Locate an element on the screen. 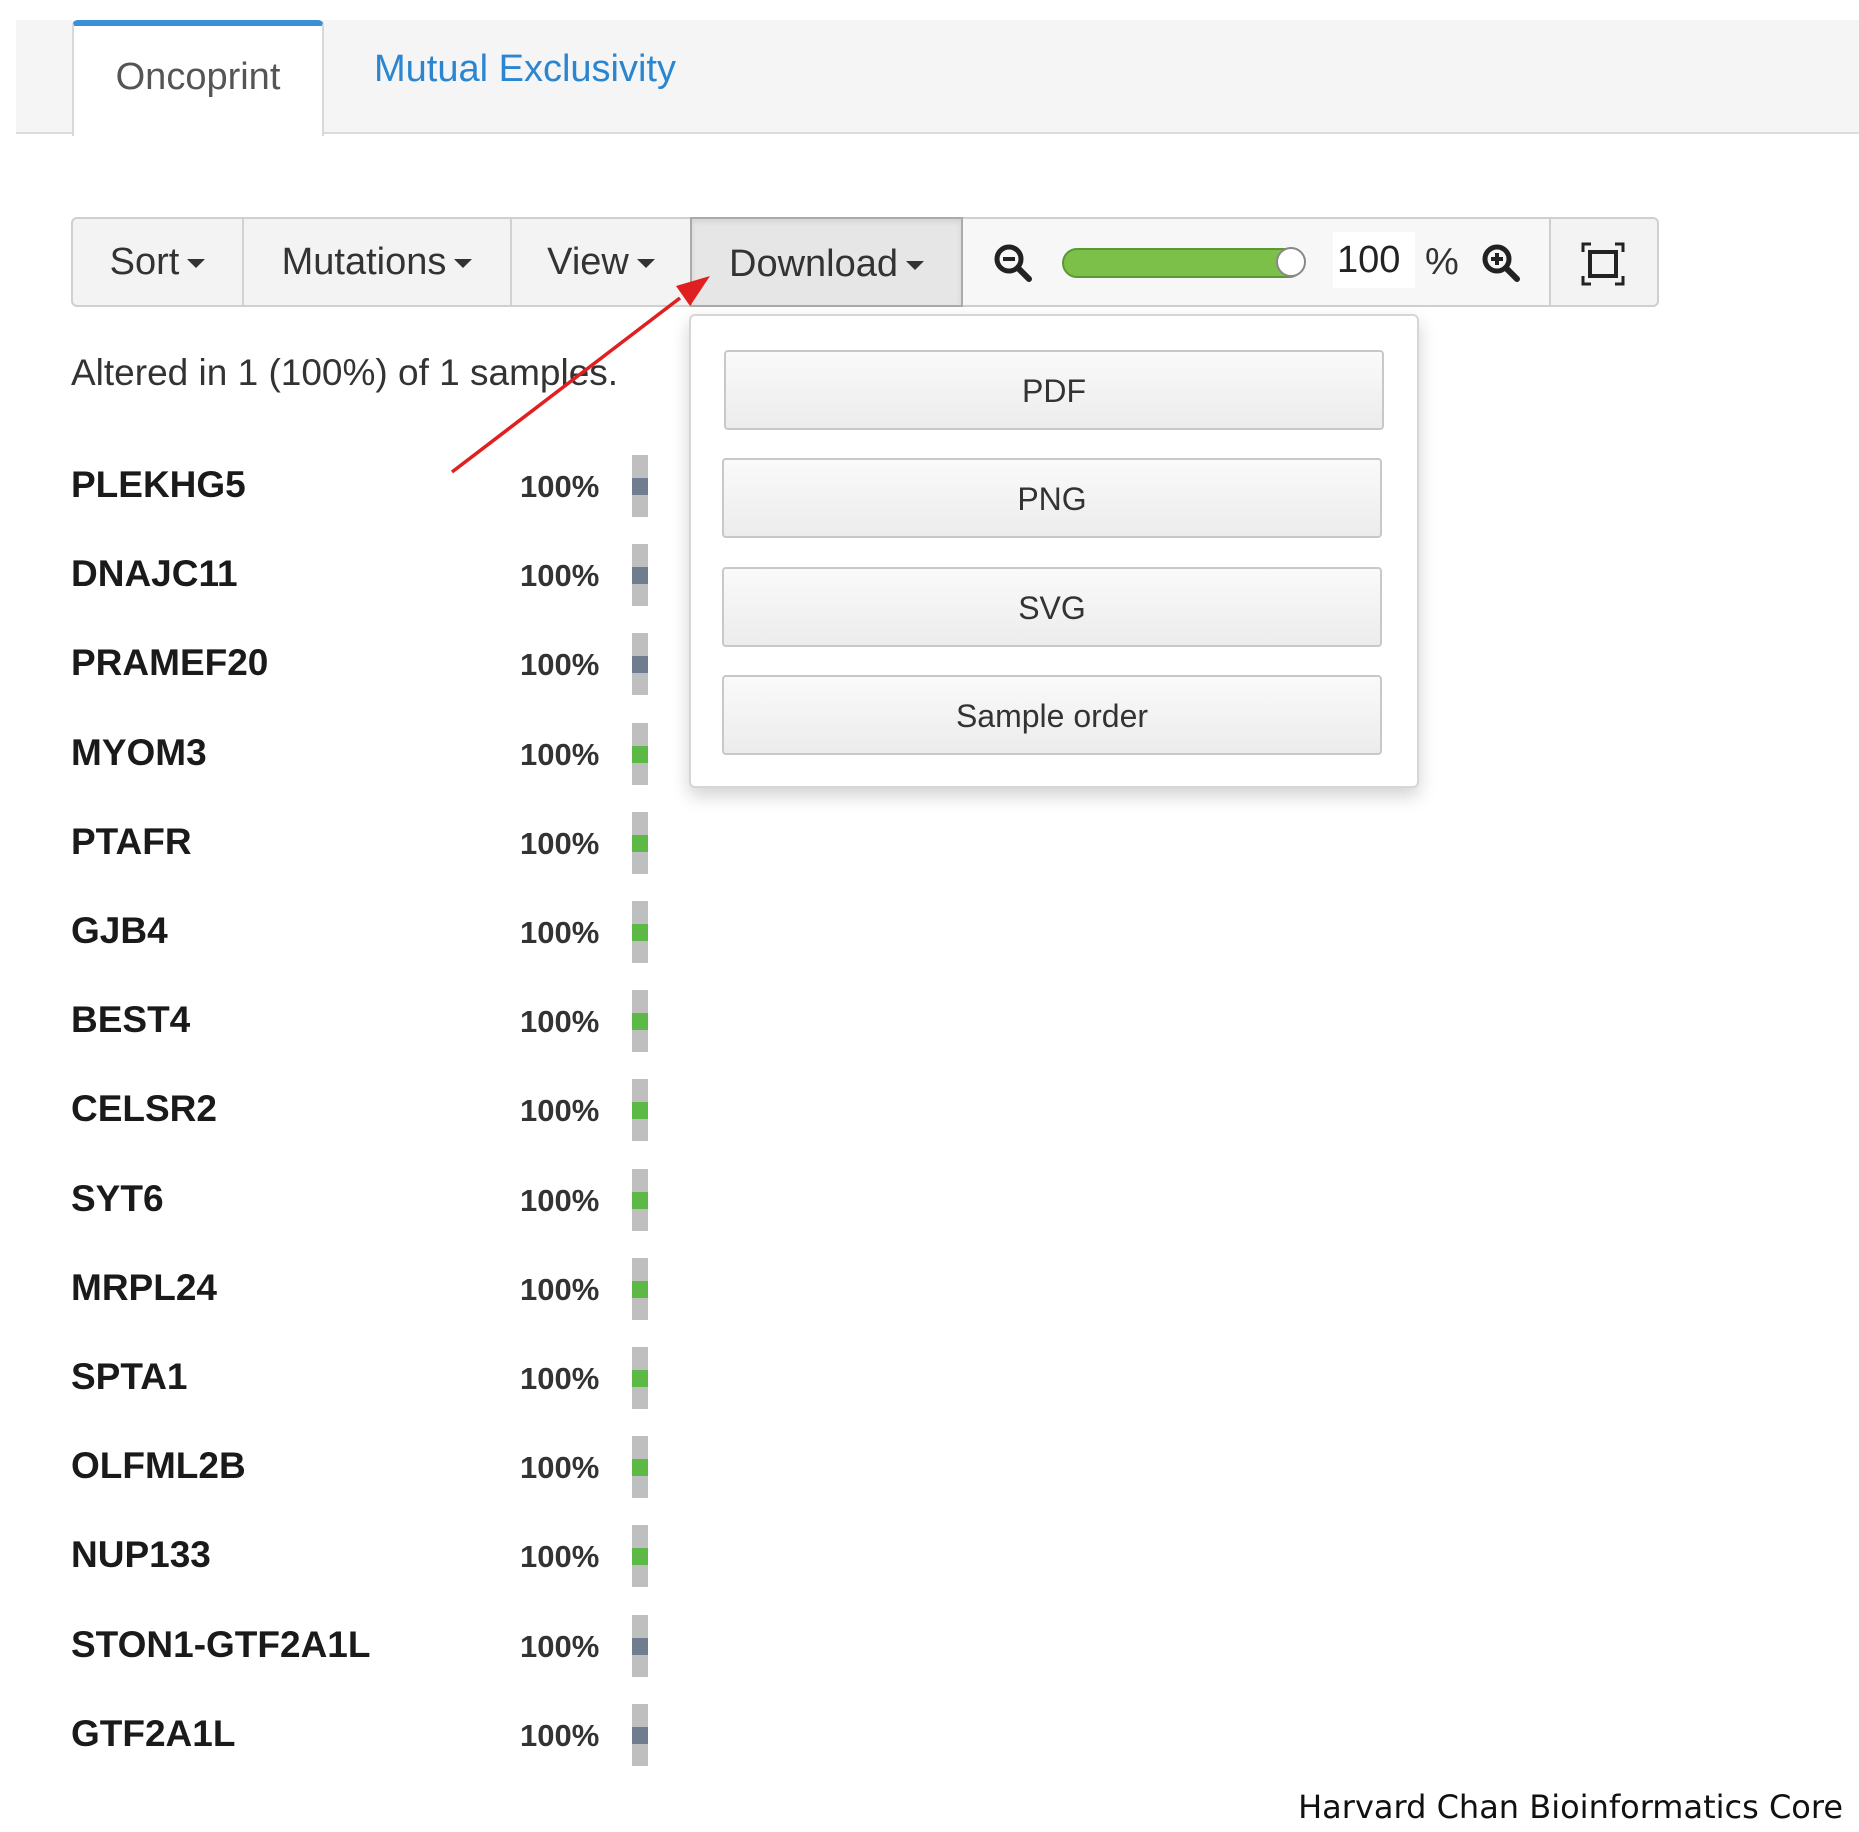  download-sample-order-button: Sample order is located at coordinates (1052, 715).